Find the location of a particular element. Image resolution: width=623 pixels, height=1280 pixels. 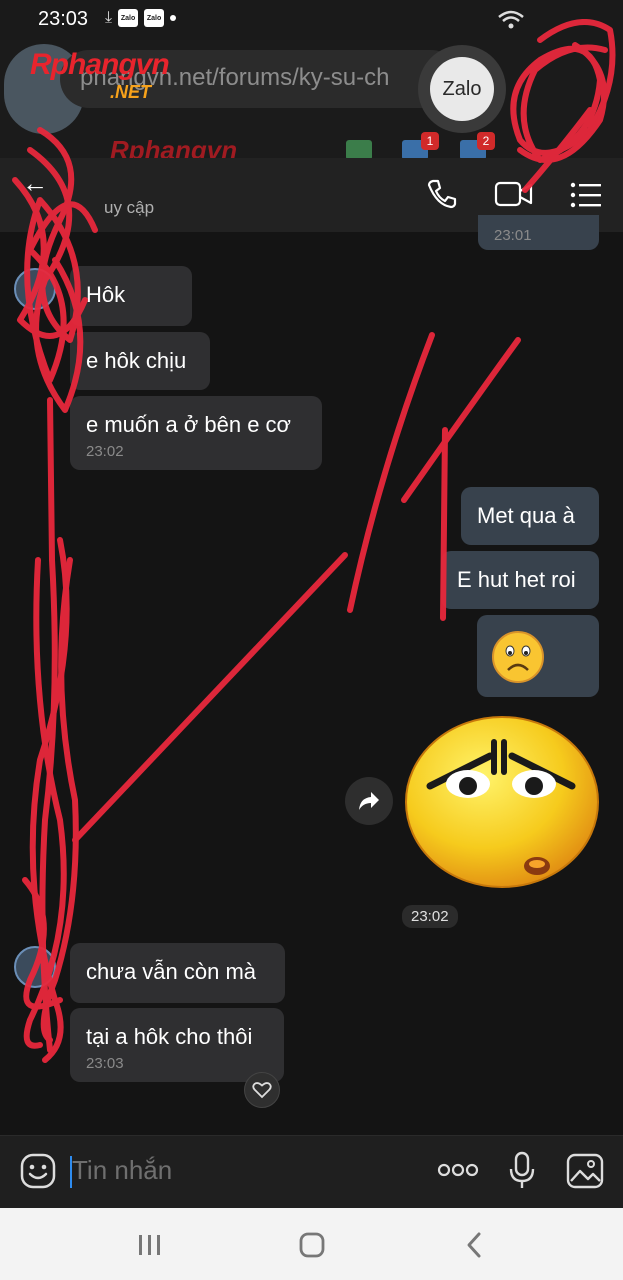

zalo-chat-head: Zalo is located at coordinates (462, 89).